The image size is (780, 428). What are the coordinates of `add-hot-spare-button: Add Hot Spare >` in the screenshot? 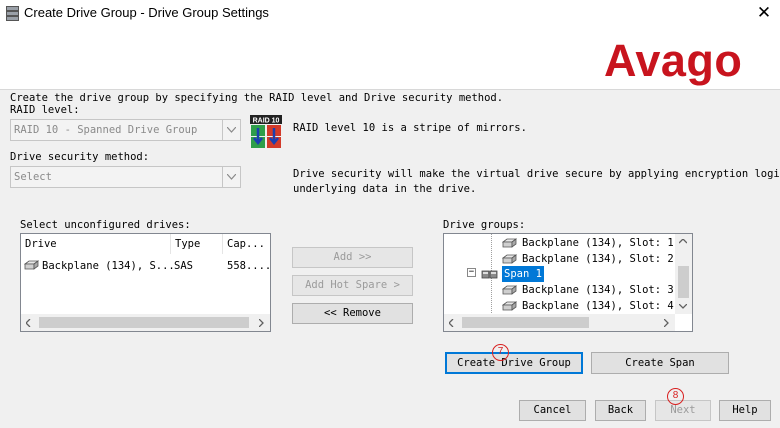 It's located at (352, 285).